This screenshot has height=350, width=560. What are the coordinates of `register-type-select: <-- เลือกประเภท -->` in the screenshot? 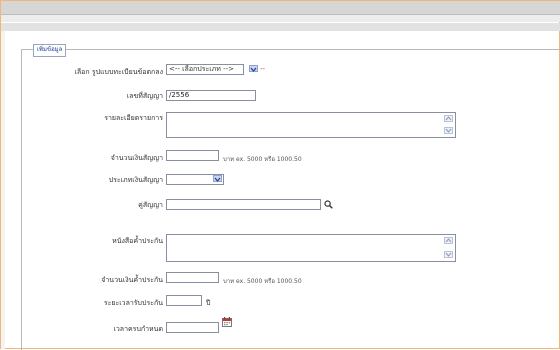 It's located at (205, 69).